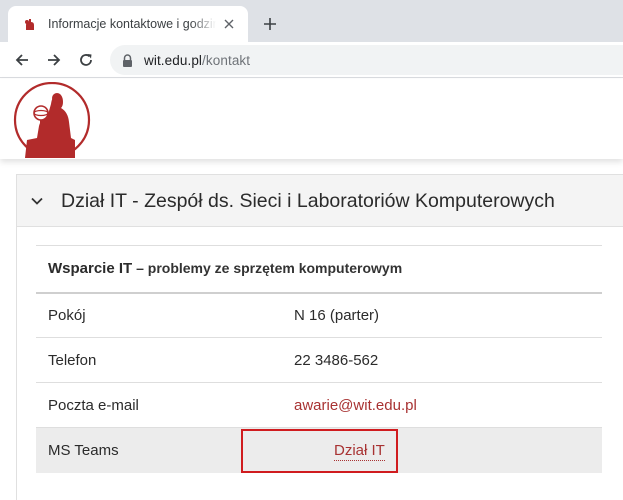 This screenshot has height=500, width=623. I want to click on table-row-room: Pokój N 16 (parter), so click(319, 315).